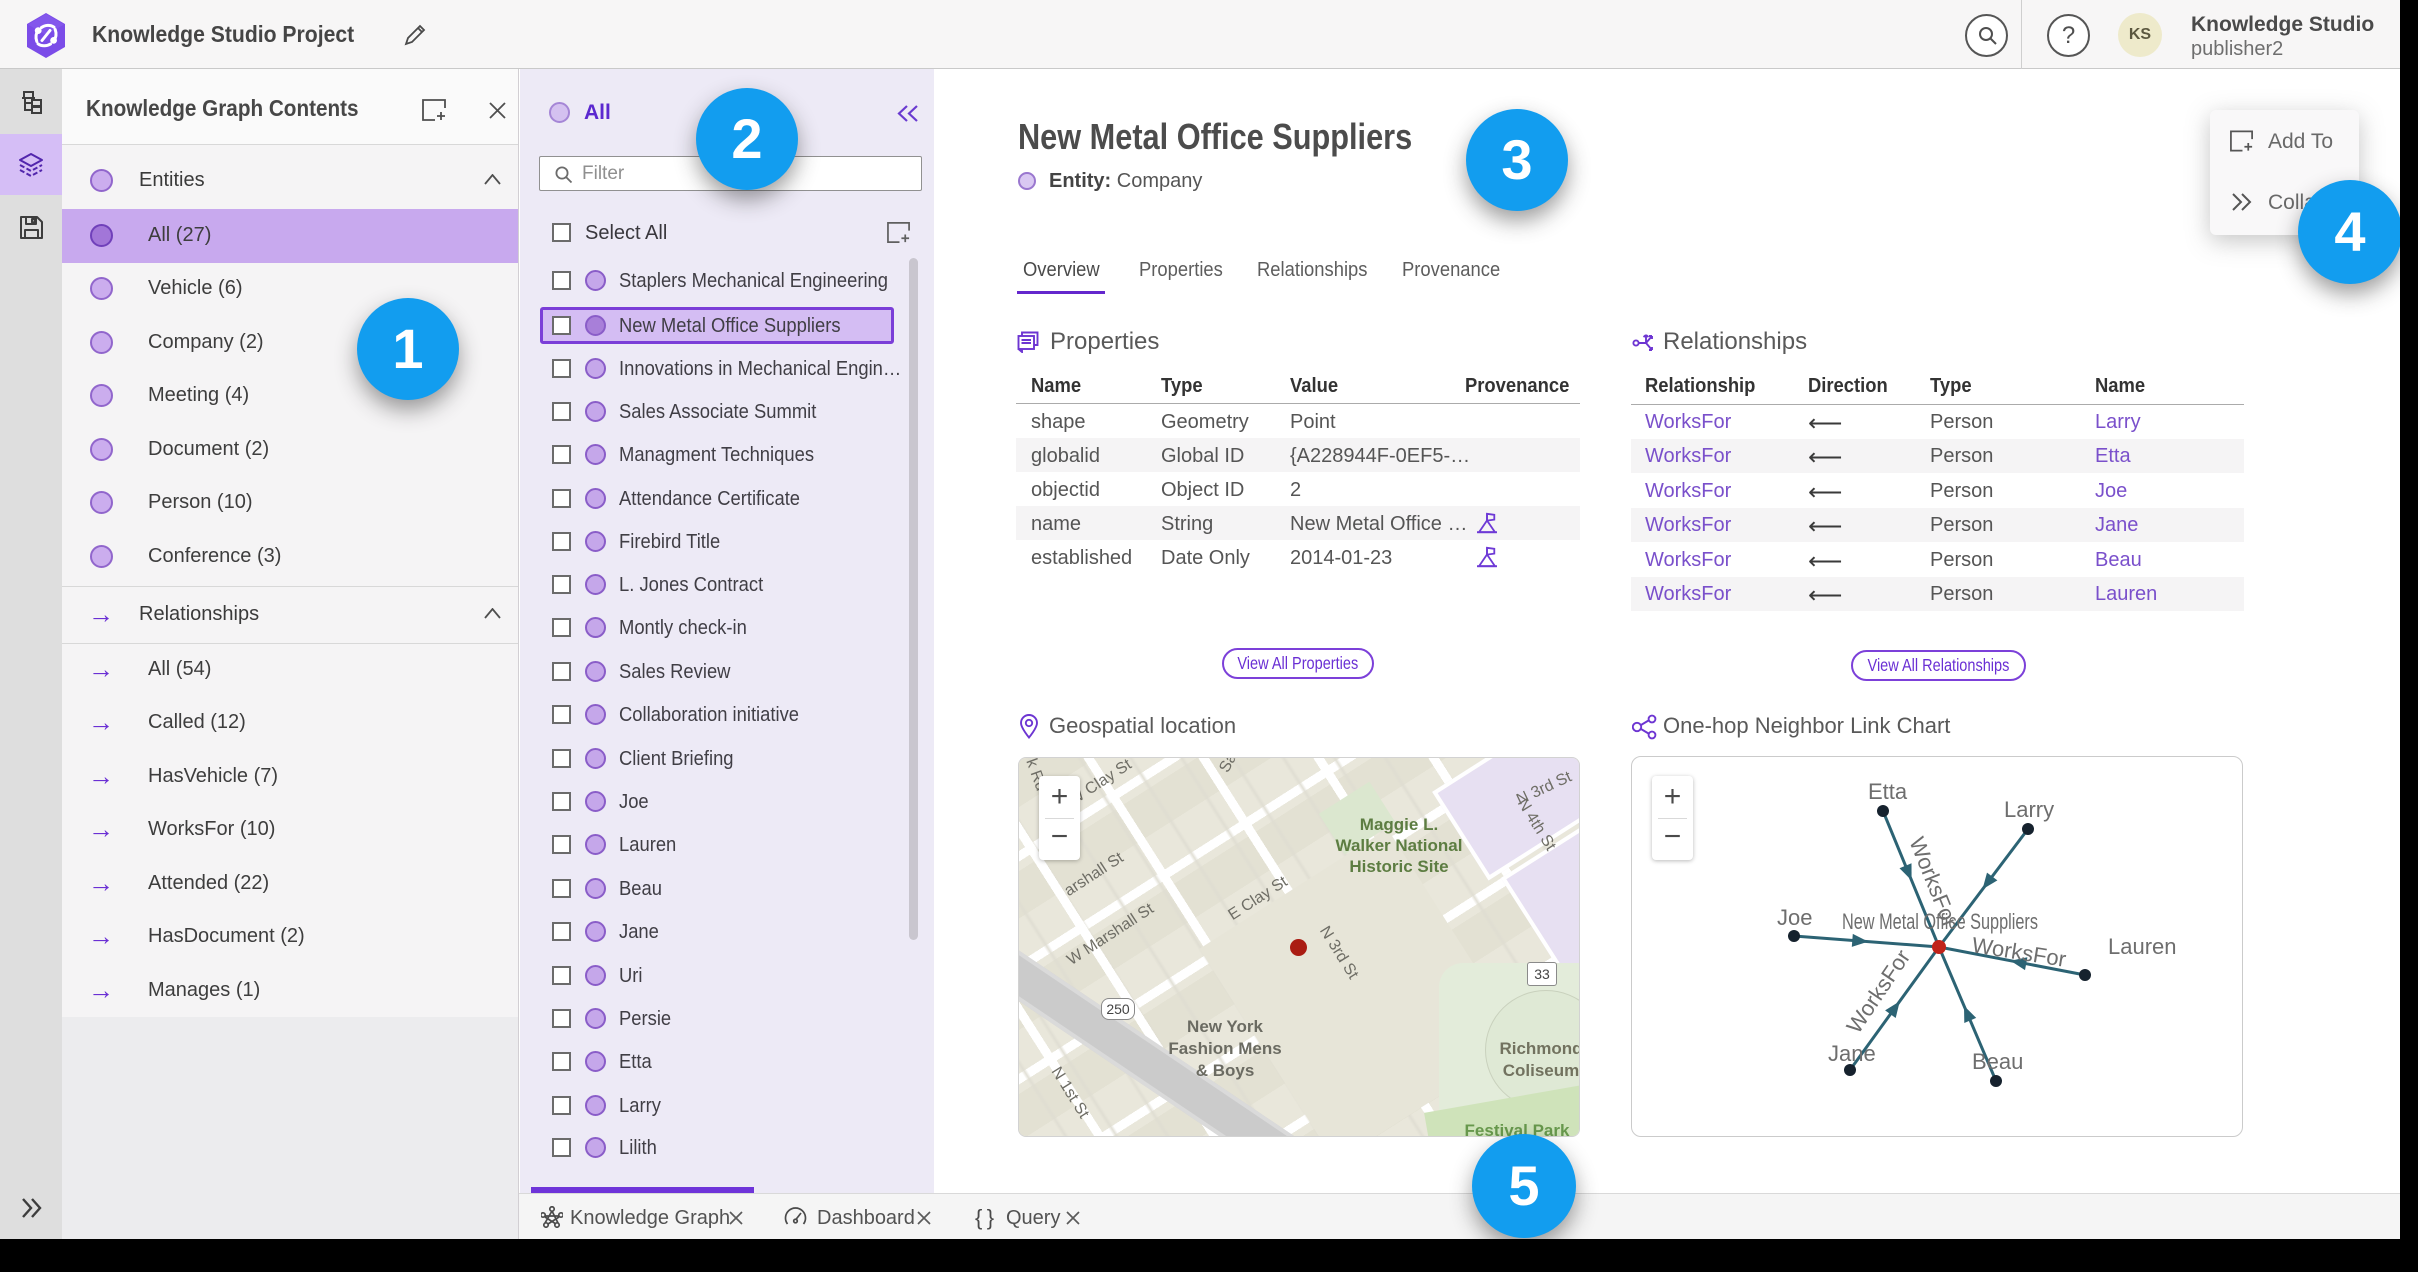  What do you see at coordinates (1888, 791) in the screenshot?
I see `svg-text: Etta` at bounding box center [1888, 791].